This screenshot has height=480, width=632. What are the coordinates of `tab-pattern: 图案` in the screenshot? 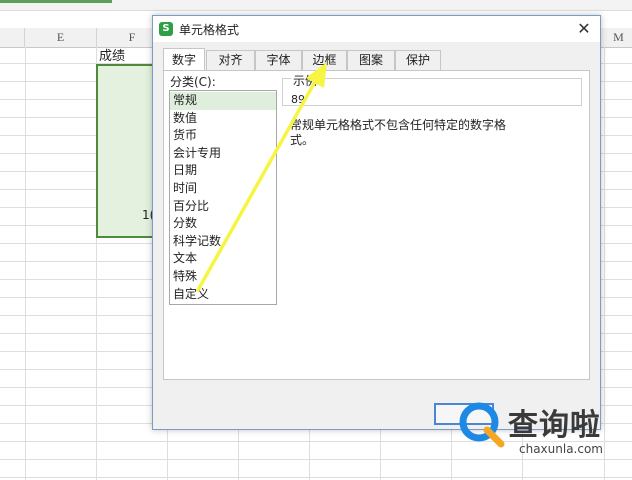 It's located at (371, 60).